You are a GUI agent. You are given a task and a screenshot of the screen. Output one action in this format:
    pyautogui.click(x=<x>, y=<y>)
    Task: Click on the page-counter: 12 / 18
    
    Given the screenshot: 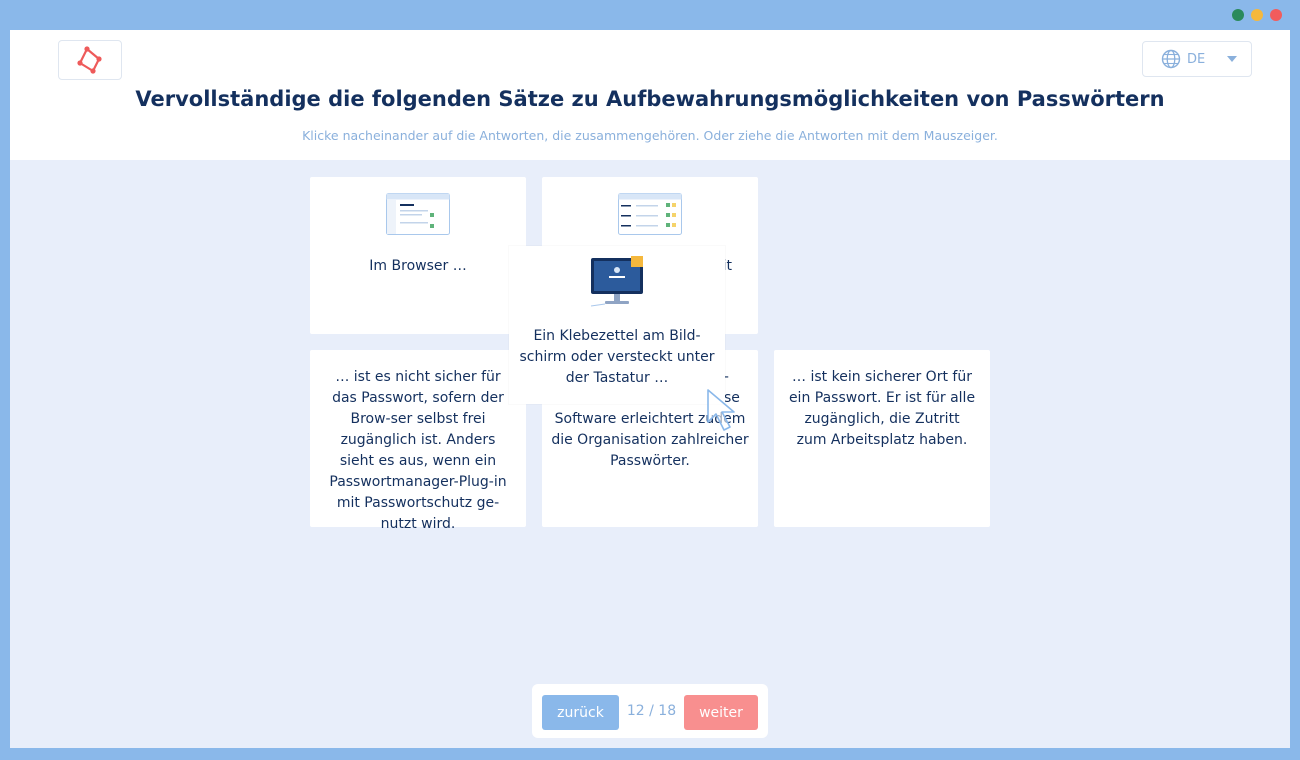 What is the action you would take?
    pyautogui.click(x=651, y=711)
    